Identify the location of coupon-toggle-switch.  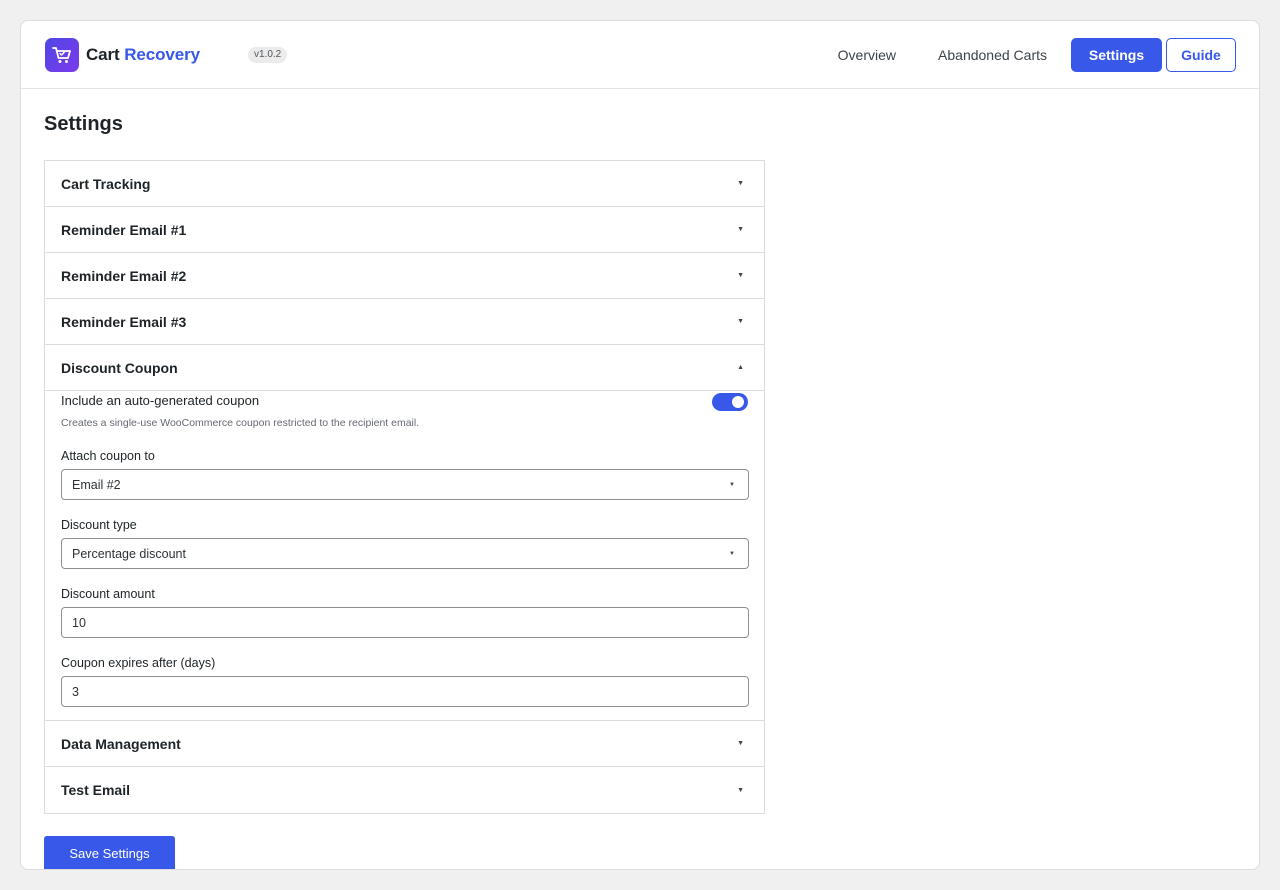
(730, 402).